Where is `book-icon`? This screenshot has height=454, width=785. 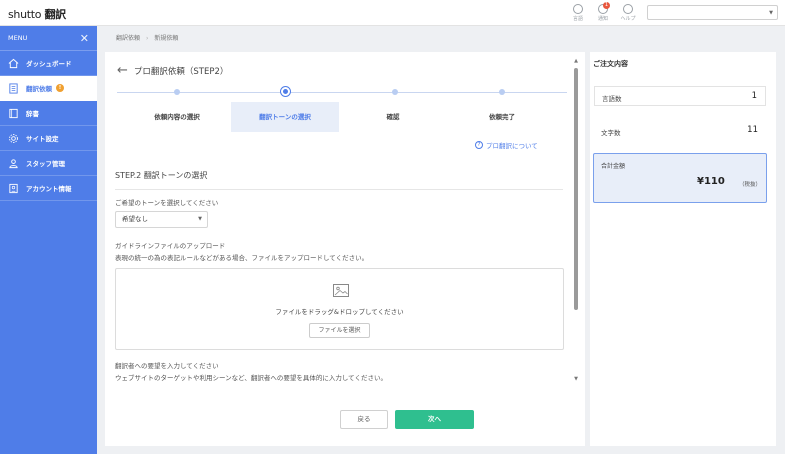 book-icon is located at coordinates (13, 113).